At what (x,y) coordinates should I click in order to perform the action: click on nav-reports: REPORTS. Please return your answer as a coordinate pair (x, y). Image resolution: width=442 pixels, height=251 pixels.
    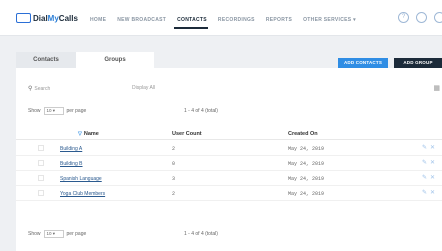
    Looking at the image, I should click on (279, 20).